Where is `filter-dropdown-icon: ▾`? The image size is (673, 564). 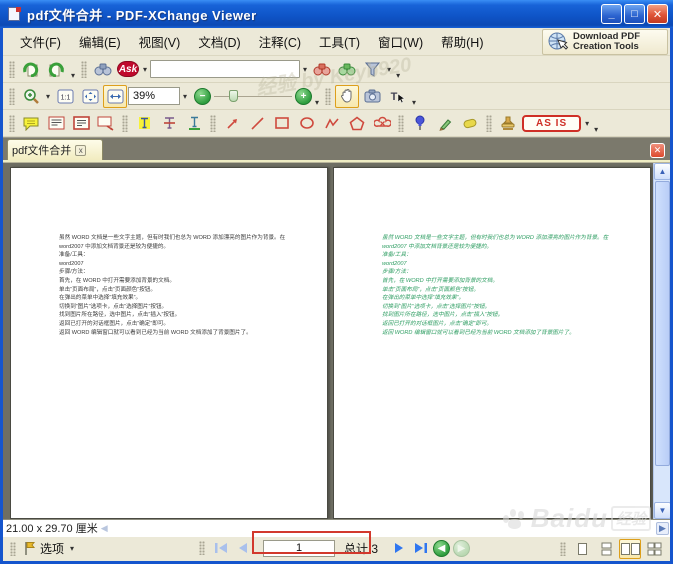
filter-dropdown-icon: ▾ is located at coordinates (389, 69).